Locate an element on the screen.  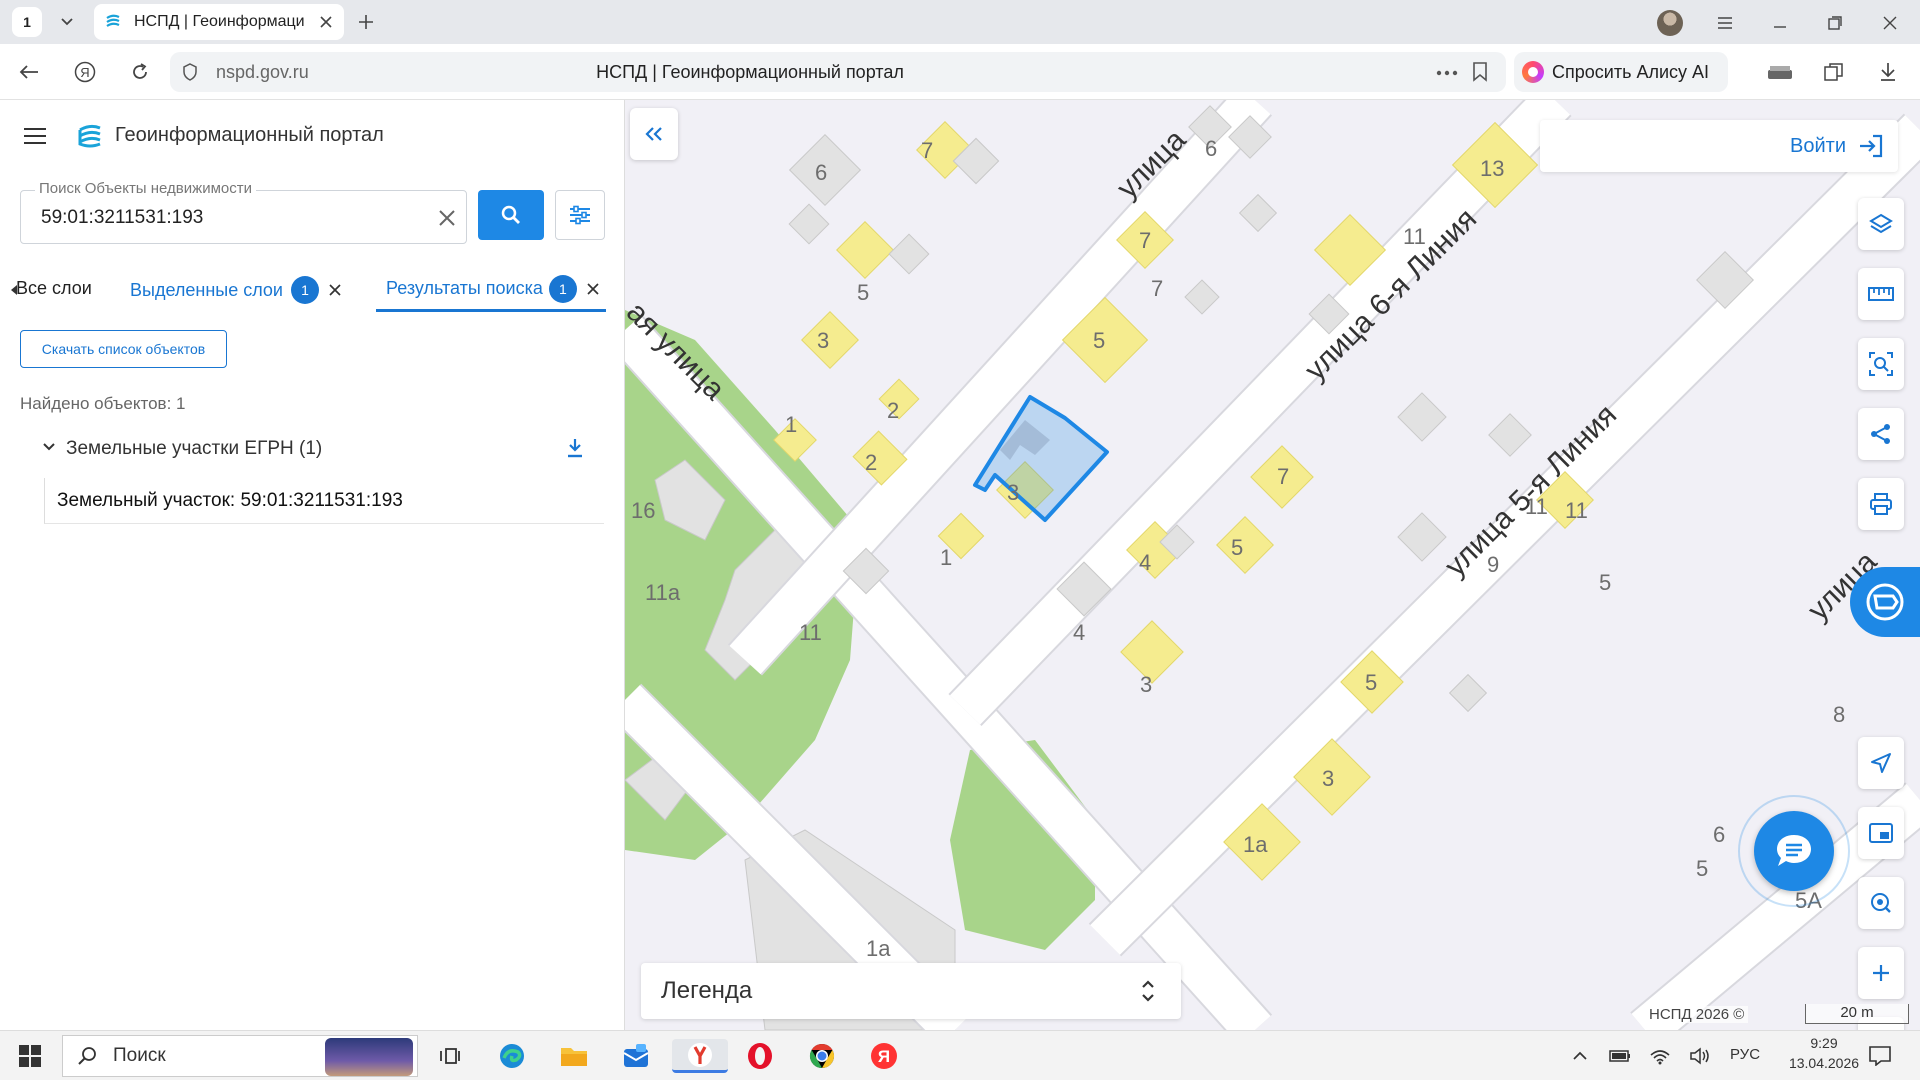
taskbar-yandex: Я is located at coordinates (884, 1056).